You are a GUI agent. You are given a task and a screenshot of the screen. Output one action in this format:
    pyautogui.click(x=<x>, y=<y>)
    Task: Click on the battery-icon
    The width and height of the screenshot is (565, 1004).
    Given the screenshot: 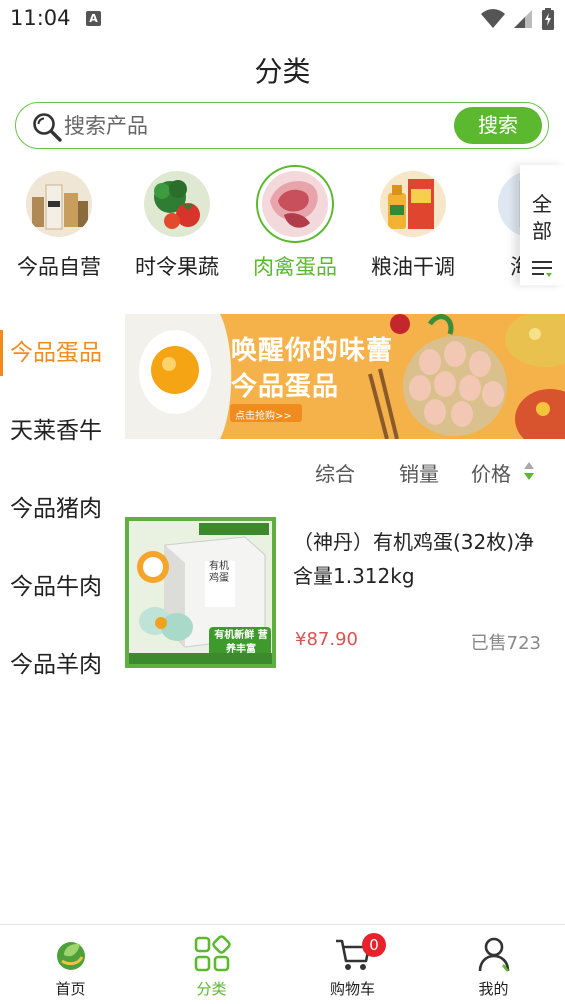 What is the action you would take?
    pyautogui.click(x=548, y=19)
    